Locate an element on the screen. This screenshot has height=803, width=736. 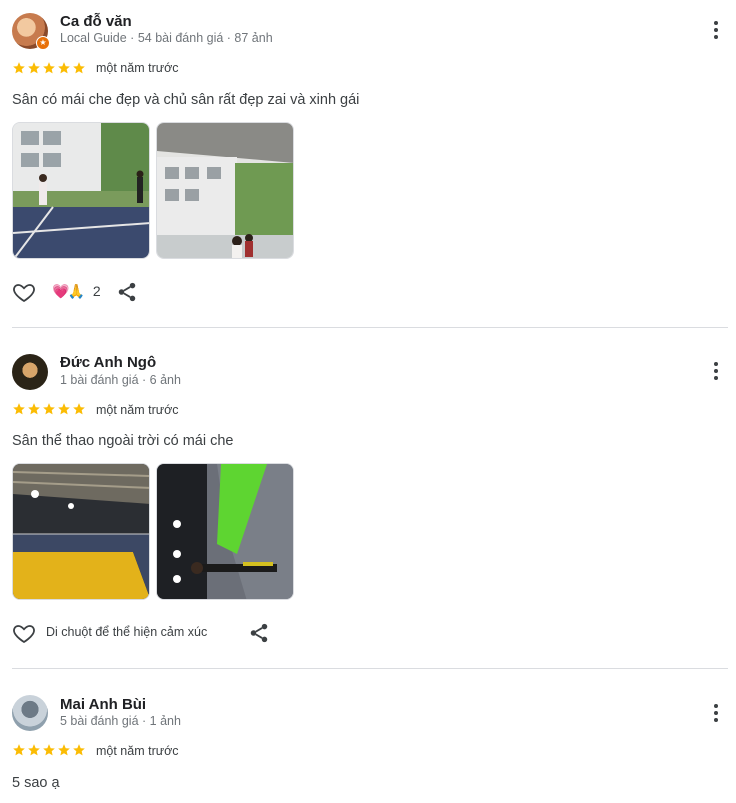
review-text: Sân thể thao ngoài trời có mái che is located at coordinates (123, 441).